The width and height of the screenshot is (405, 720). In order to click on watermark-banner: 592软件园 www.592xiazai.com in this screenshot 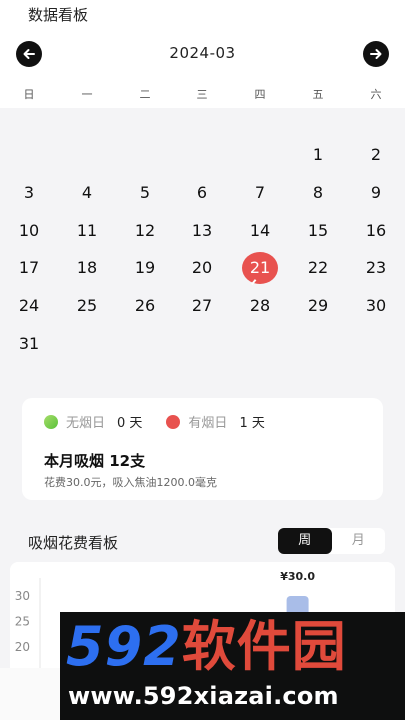, I will do `click(232, 666)`.